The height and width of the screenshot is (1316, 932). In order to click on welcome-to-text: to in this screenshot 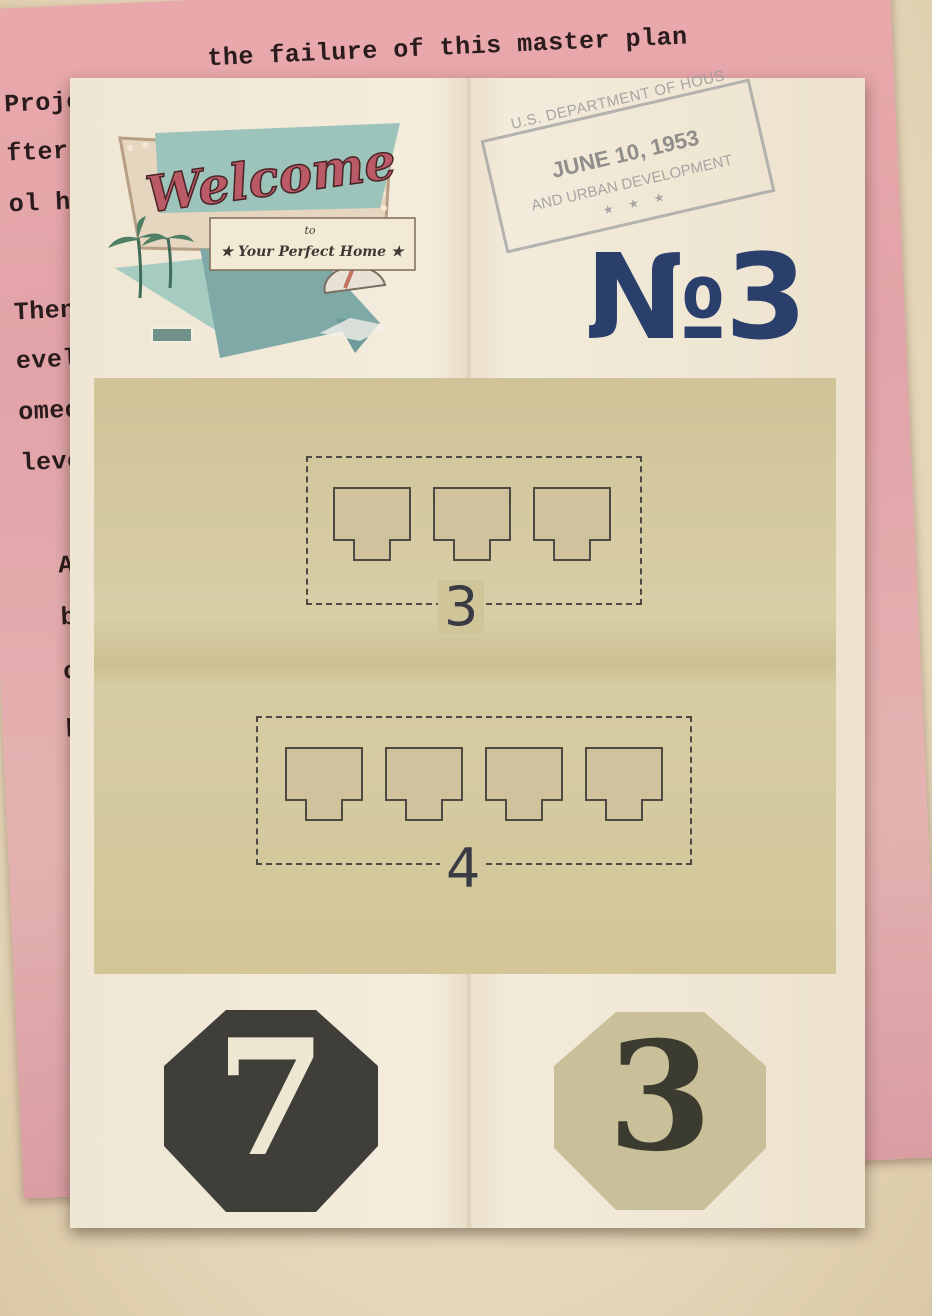, I will do `click(309, 230)`.